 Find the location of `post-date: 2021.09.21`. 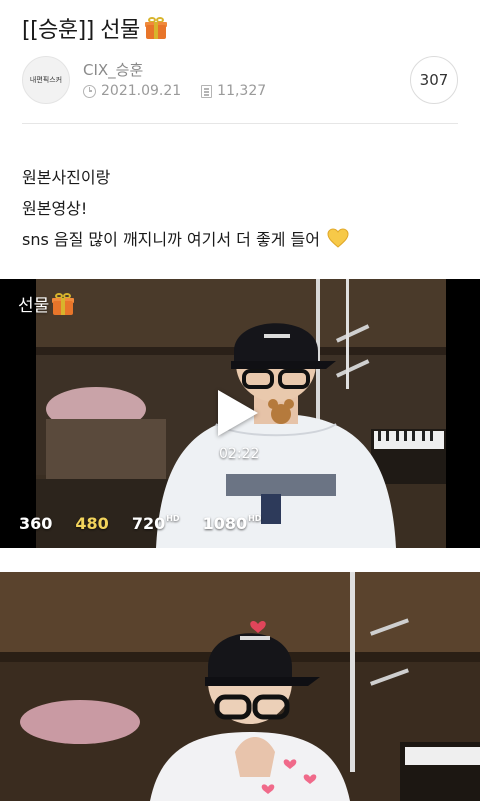

post-date: 2021.09.21 is located at coordinates (141, 91).